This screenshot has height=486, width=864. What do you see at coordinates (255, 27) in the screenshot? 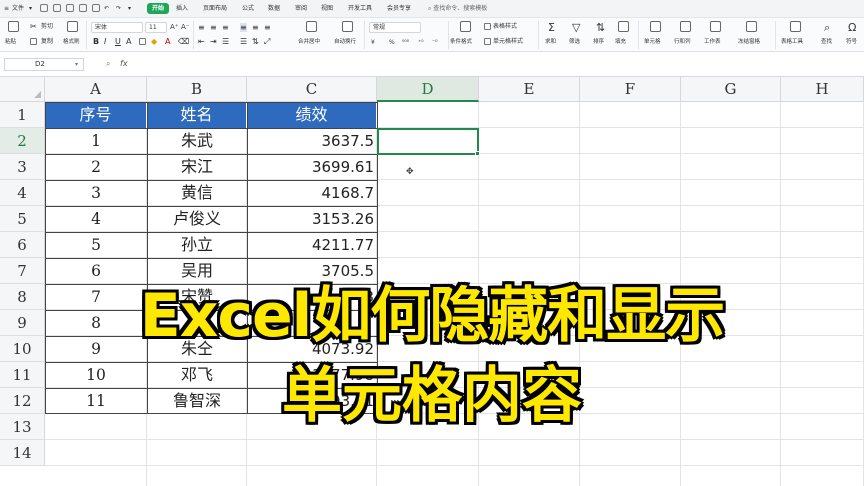
I see `align-center-icon: ≡` at bounding box center [255, 27].